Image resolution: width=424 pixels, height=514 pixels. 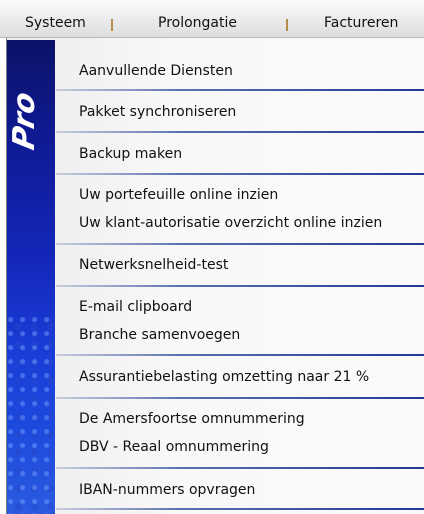 What do you see at coordinates (361, 23) in the screenshot?
I see `menu-factureren: Factureren` at bounding box center [361, 23].